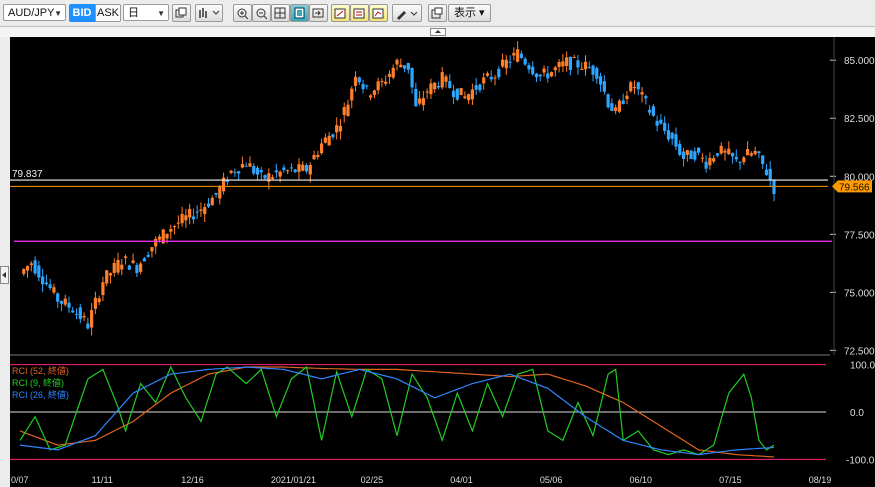  What do you see at coordinates (820, 480) in the screenshot?
I see `time-axis-label: 08/19` at bounding box center [820, 480].